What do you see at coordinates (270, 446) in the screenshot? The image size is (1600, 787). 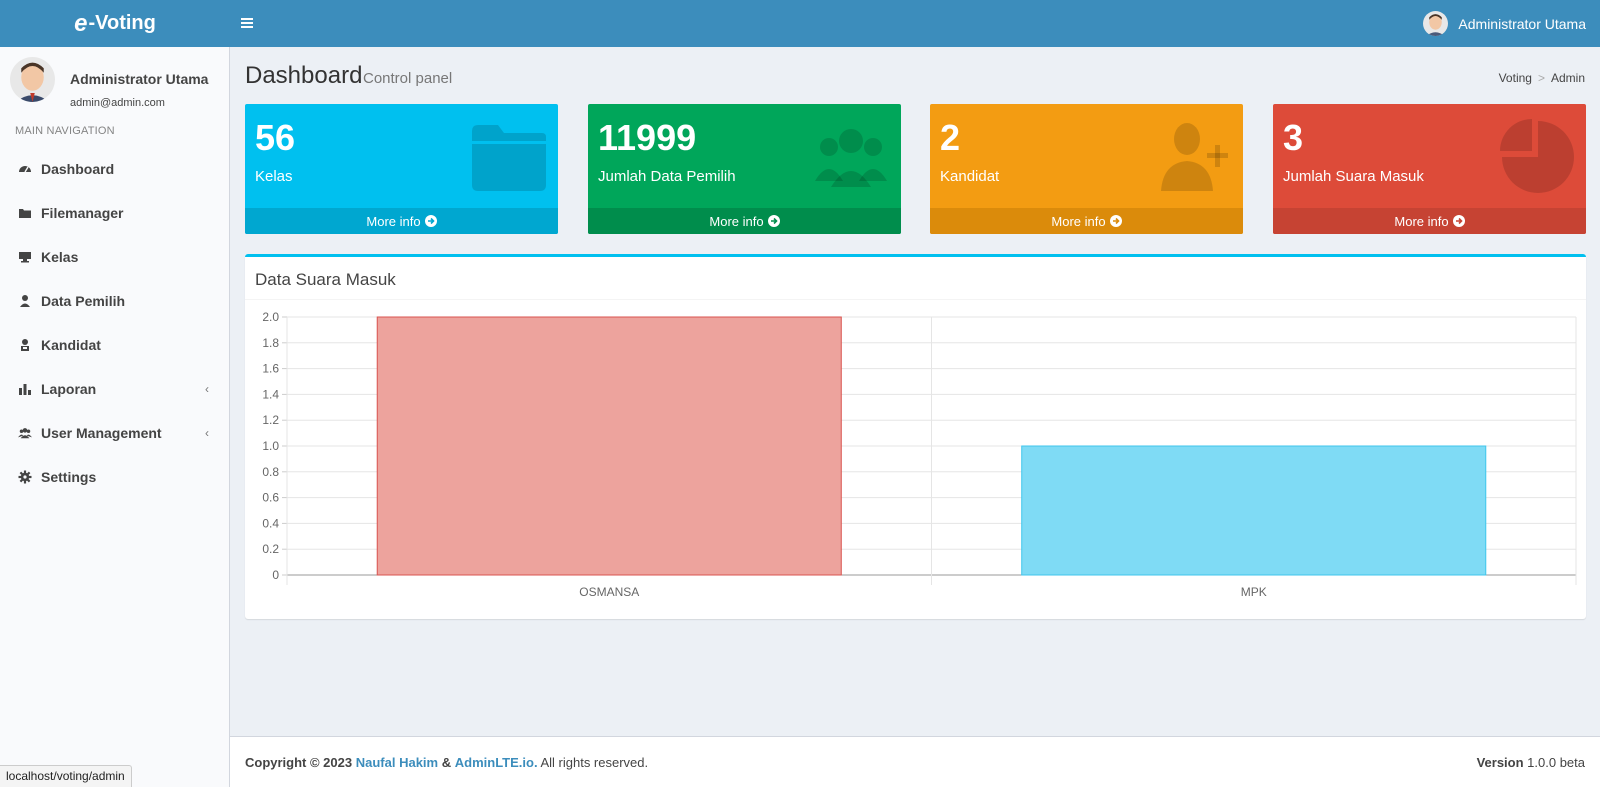 I see `y-tick-label: 1.0` at bounding box center [270, 446].